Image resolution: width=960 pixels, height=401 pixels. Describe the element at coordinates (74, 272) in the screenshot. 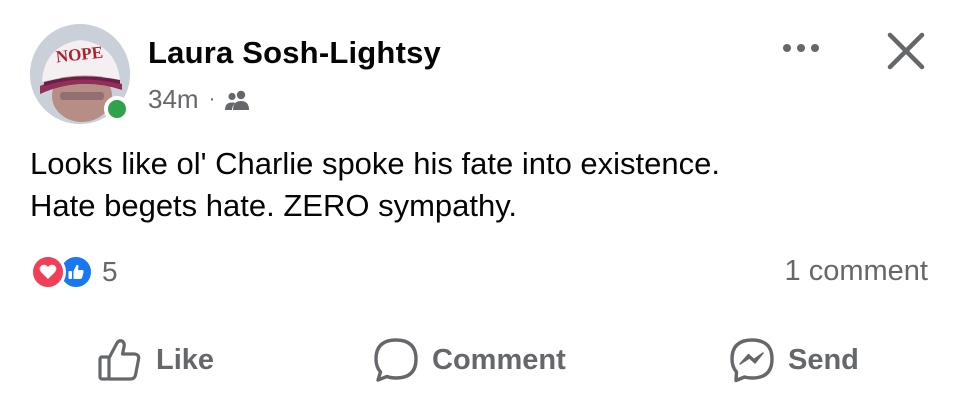

I see `reactions-summary: 5` at that location.